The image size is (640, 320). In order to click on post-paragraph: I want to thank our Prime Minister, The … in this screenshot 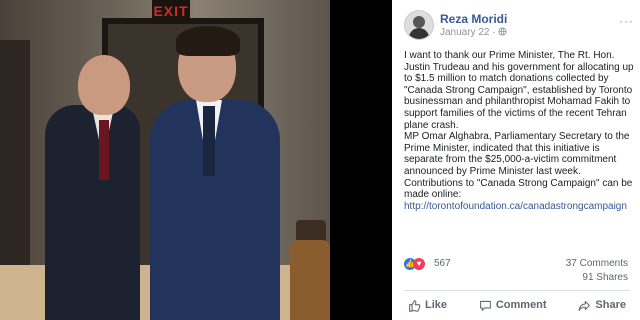, I will do `click(519, 90)`.